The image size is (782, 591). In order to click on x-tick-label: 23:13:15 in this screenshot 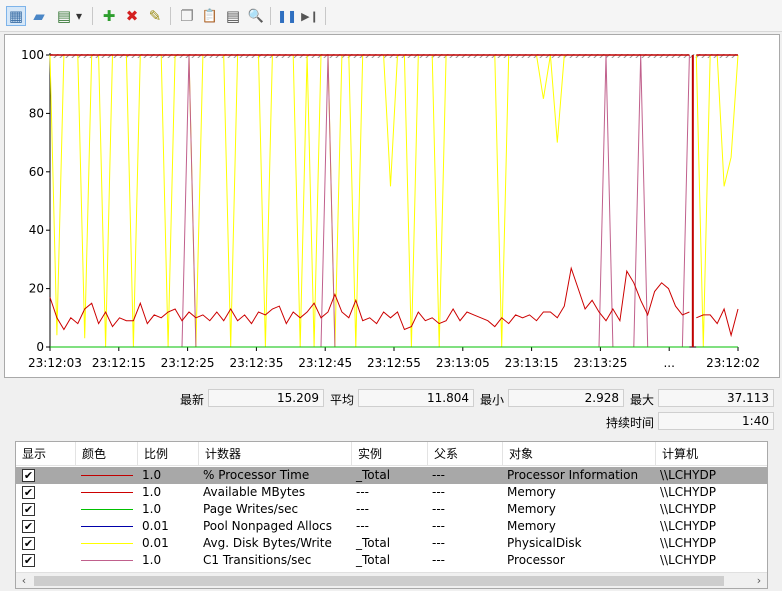, I will do `click(532, 363)`.